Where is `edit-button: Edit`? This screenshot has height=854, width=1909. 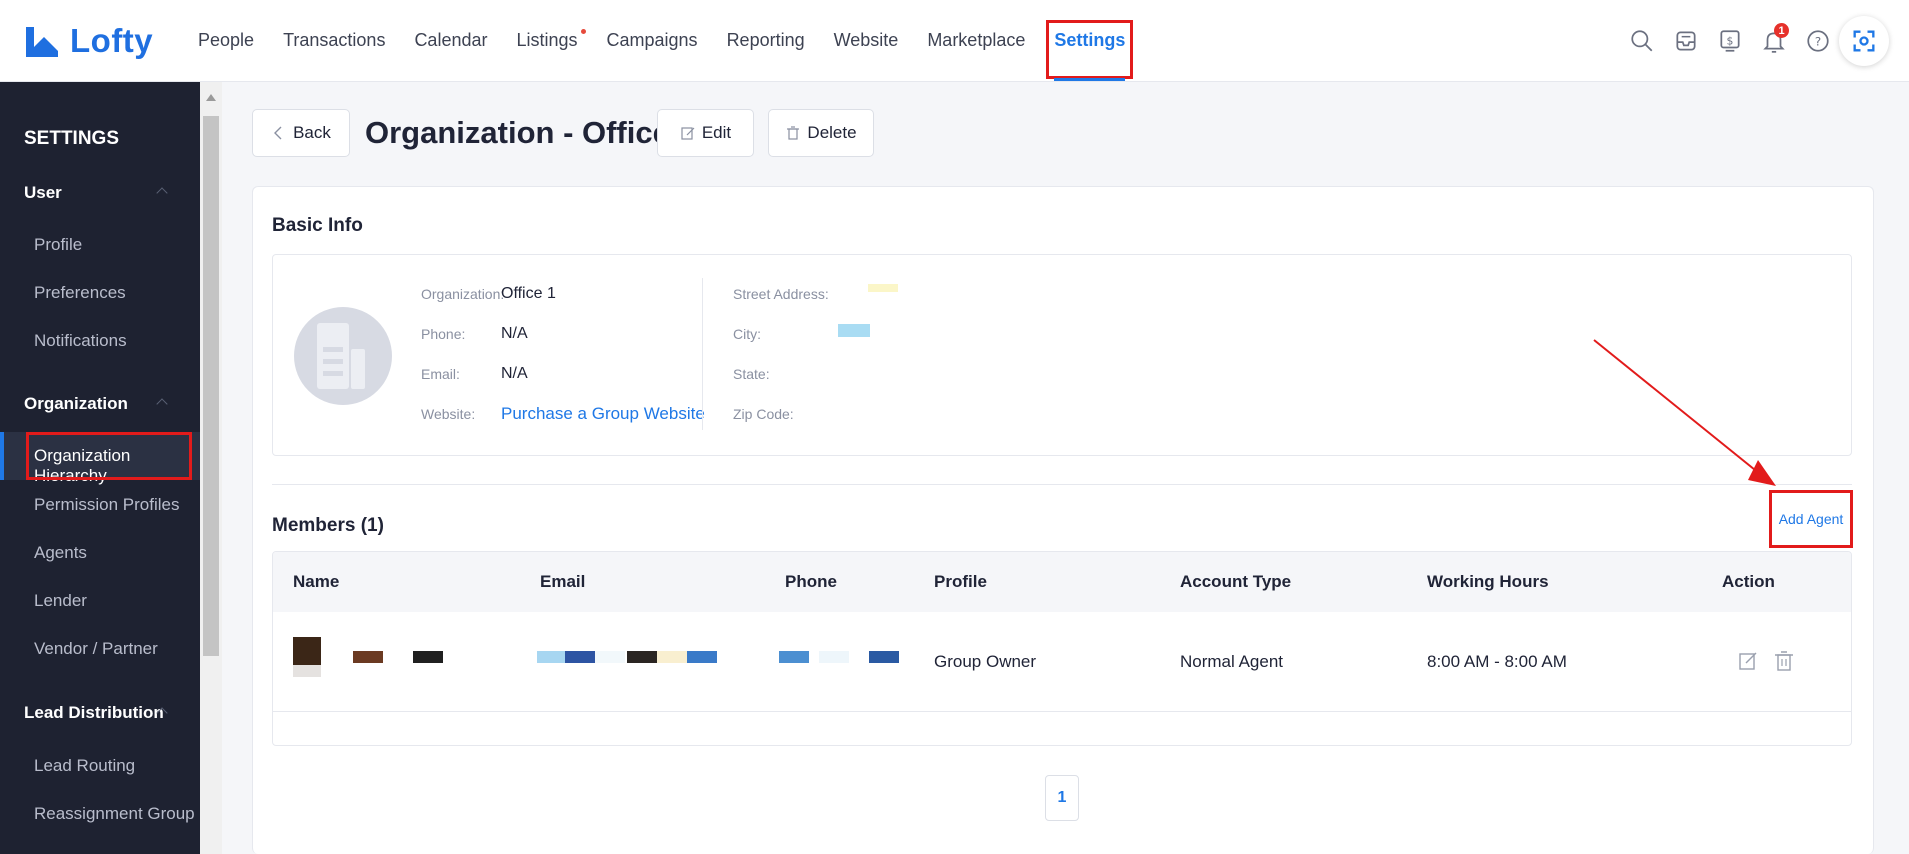
edit-button: Edit is located at coordinates (705, 133).